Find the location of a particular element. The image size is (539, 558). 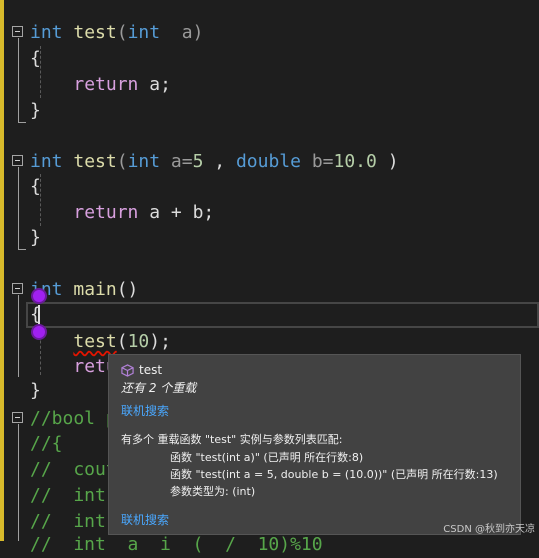

tooltip-error-message: 有多个 重载函数 "test" 实例与参数列表匹配: is located at coordinates (232, 439).